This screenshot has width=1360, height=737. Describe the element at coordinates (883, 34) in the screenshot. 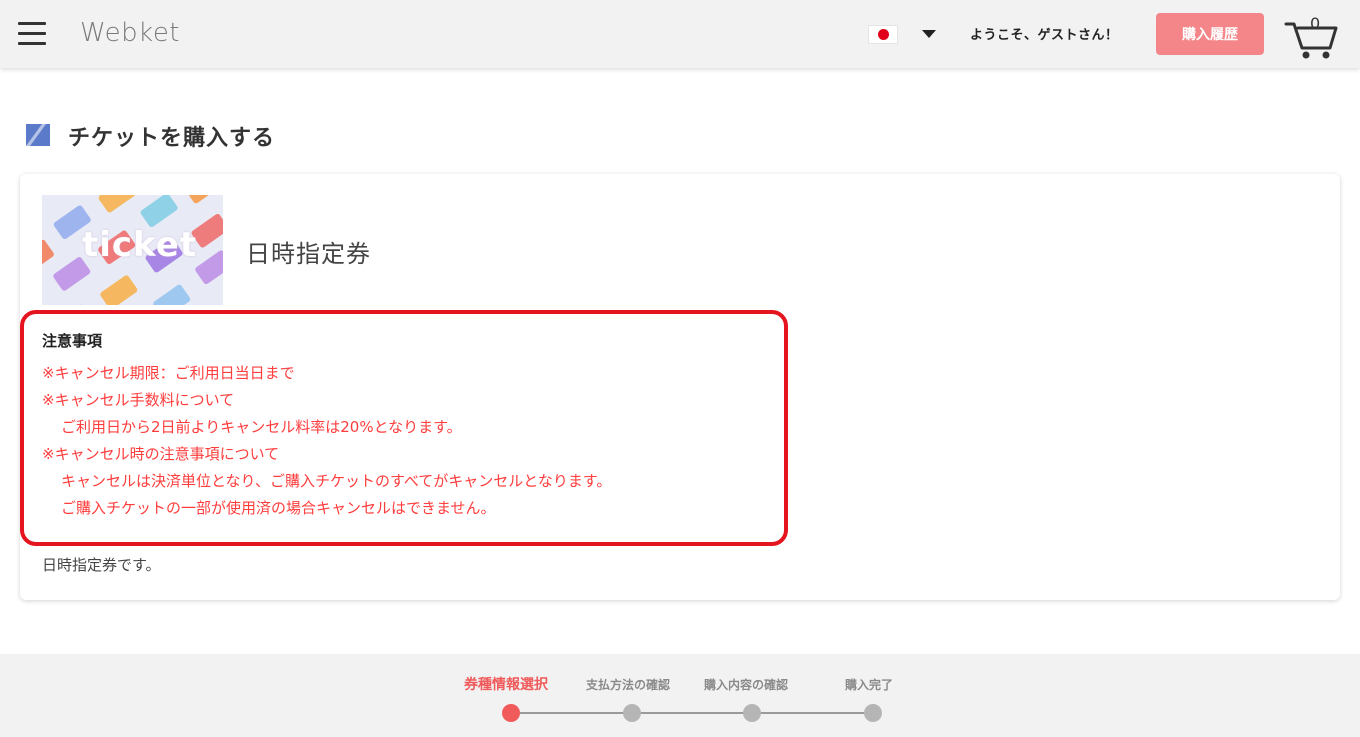

I see `japan-flag-icon` at that location.